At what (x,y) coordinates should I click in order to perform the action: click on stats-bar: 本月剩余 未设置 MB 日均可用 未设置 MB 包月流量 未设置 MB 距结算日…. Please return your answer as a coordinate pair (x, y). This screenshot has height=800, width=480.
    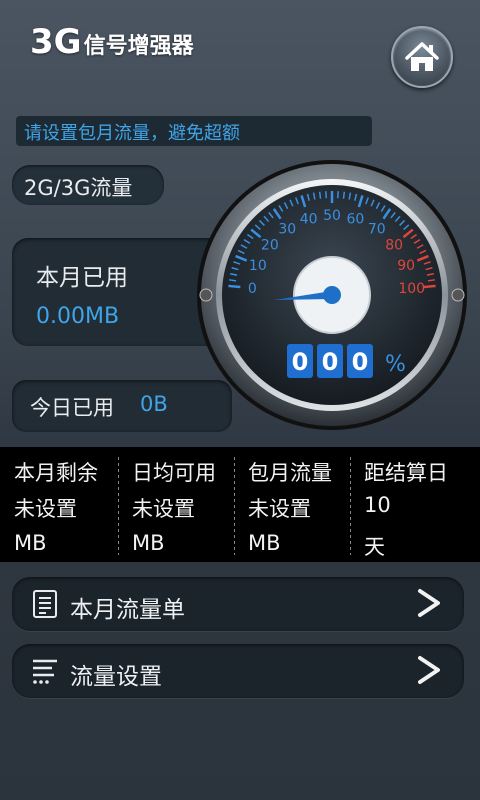
    Looking at the image, I should click on (240, 504).